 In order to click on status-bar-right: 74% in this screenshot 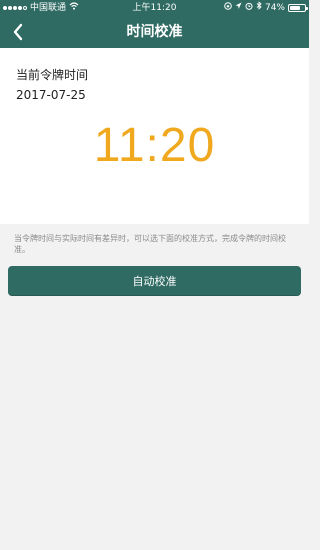, I will do `click(266, 8)`.